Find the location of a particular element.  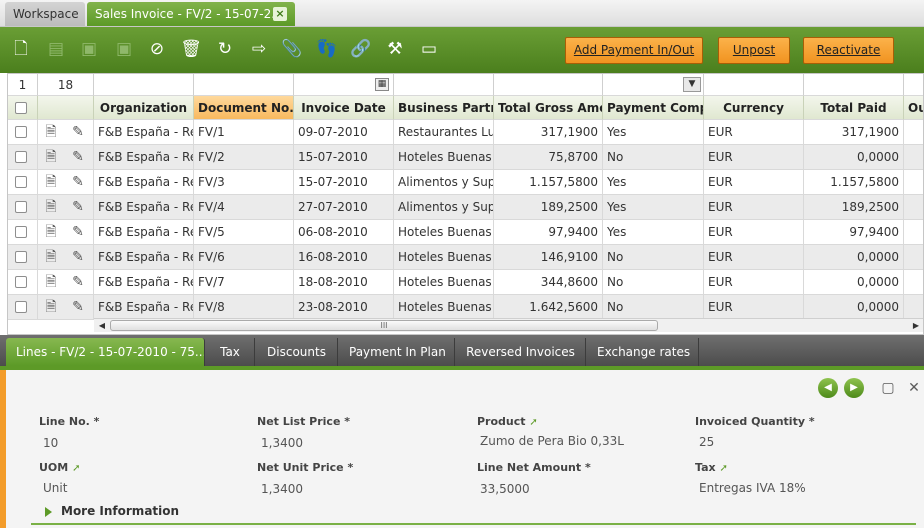

previous-record-icon: ◀ is located at coordinates (828, 388).